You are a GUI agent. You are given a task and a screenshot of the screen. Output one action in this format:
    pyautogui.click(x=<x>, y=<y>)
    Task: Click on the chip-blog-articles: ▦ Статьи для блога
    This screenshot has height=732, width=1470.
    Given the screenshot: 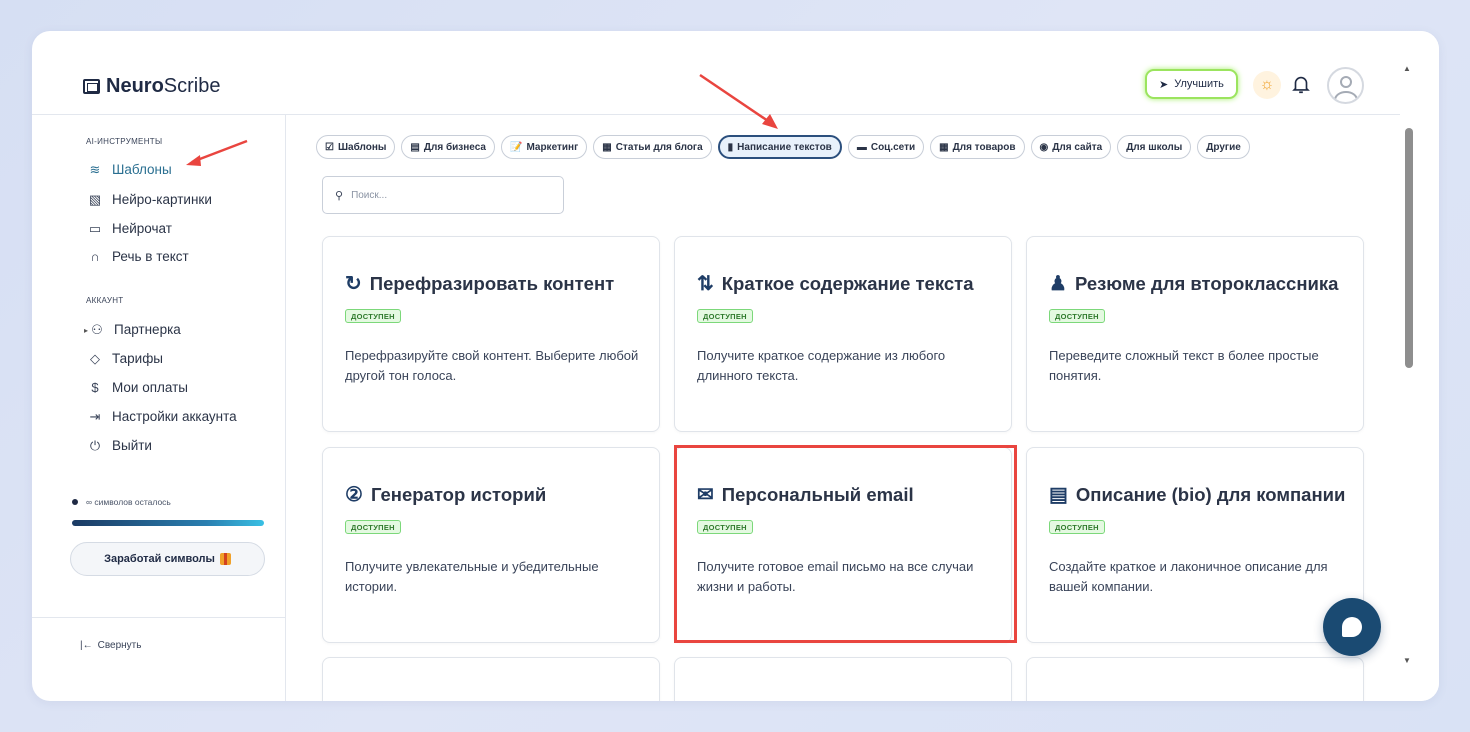 What is the action you would take?
    pyautogui.click(x=652, y=147)
    